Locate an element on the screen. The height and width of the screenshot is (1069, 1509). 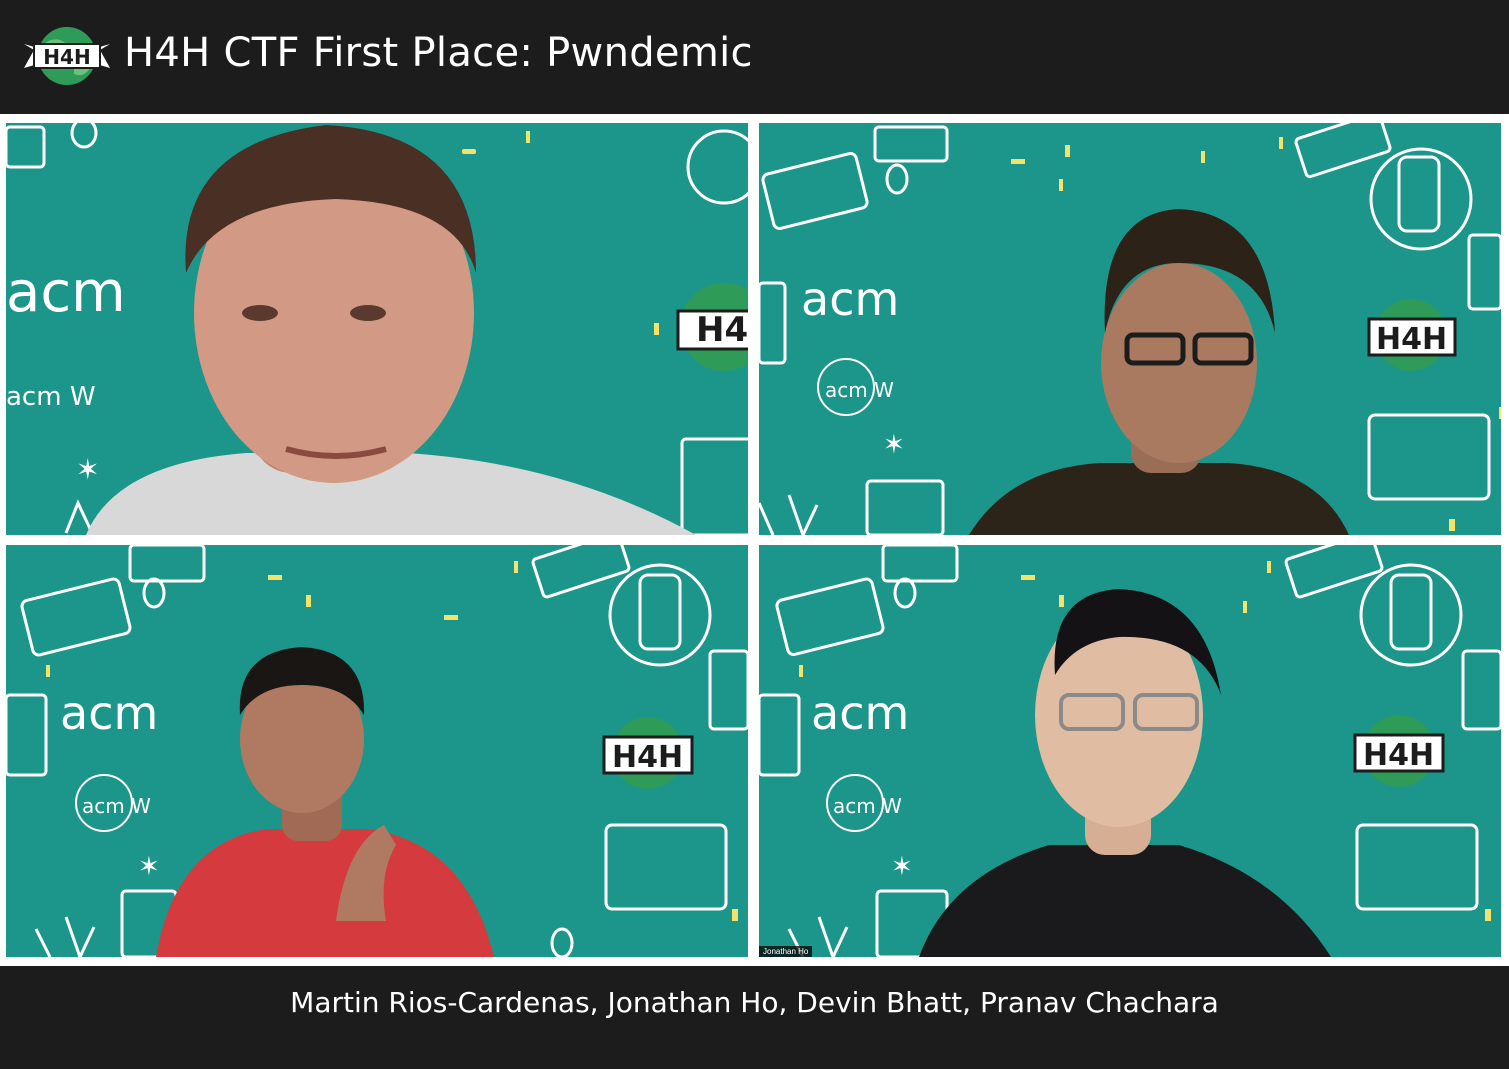
header-bar: H4H H4H CTF First Place: Pwndemic is located at coordinates (754, 57).